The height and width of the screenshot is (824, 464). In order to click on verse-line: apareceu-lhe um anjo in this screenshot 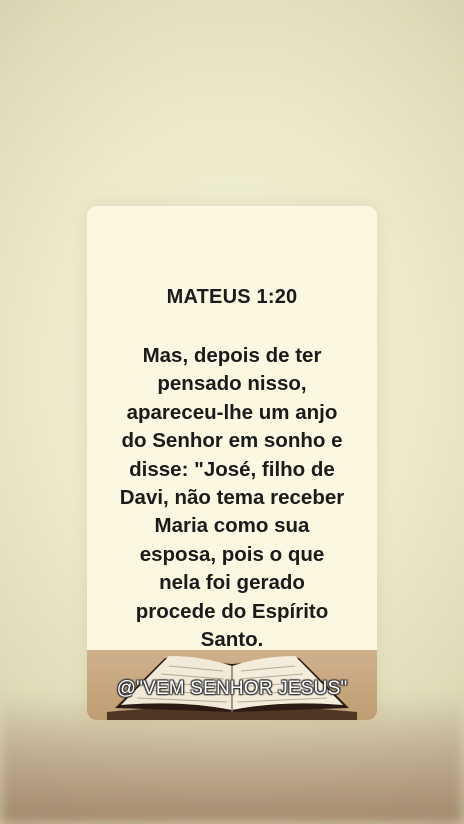, I will do `click(232, 412)`.